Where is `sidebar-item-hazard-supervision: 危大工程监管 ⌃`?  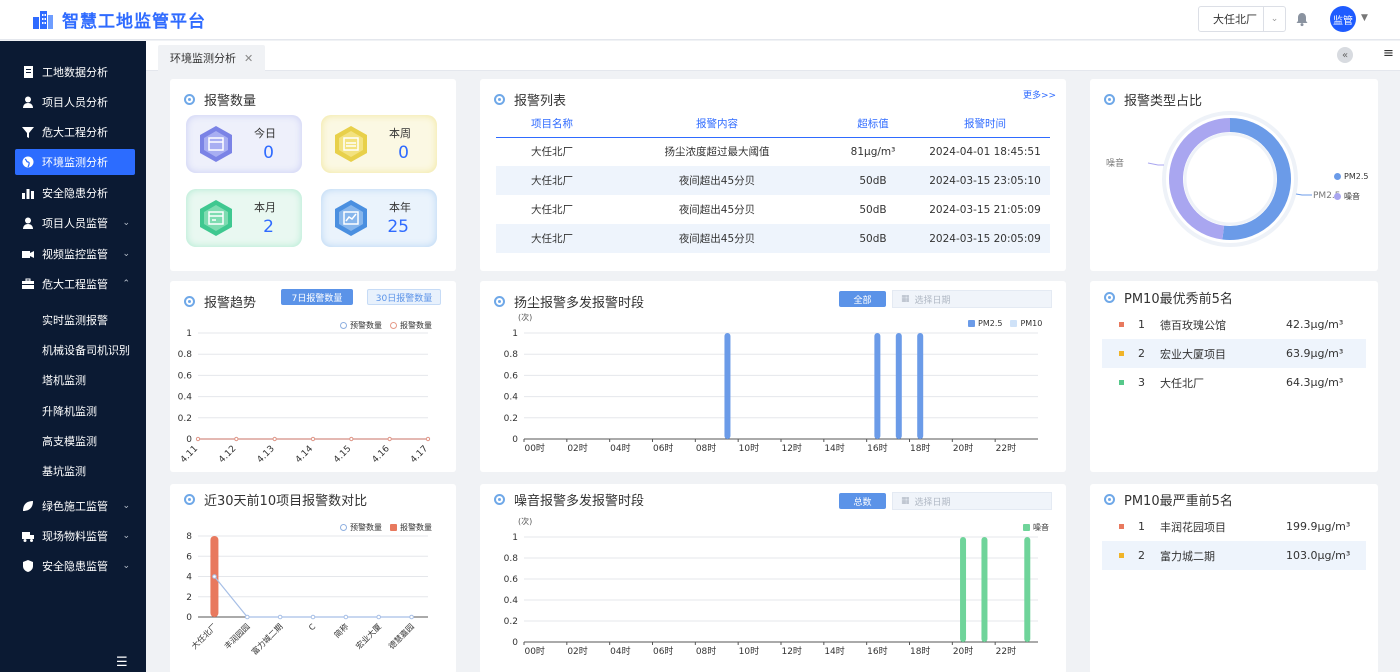
sidebar-item-hazard-supervision: 危大工程监管 ⌃ is located at coordinates (73, 284).